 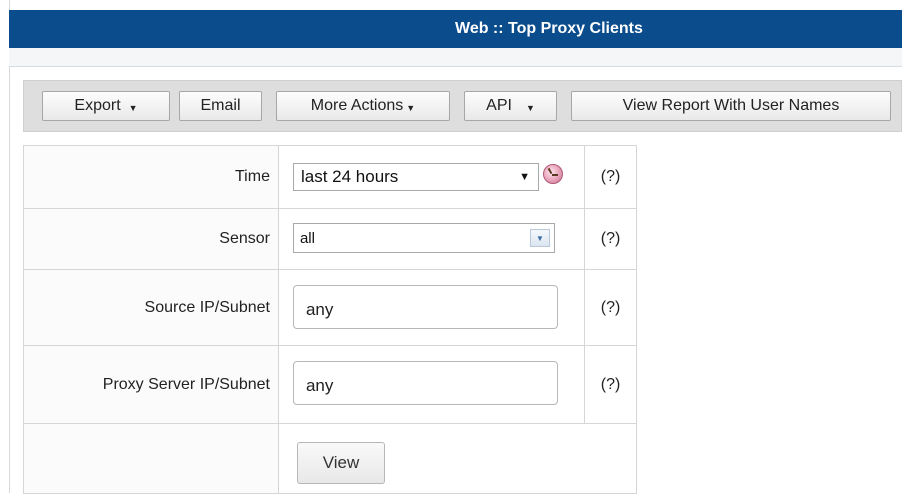 I want to click on api-button-label: API, so click(x=499, y=105).